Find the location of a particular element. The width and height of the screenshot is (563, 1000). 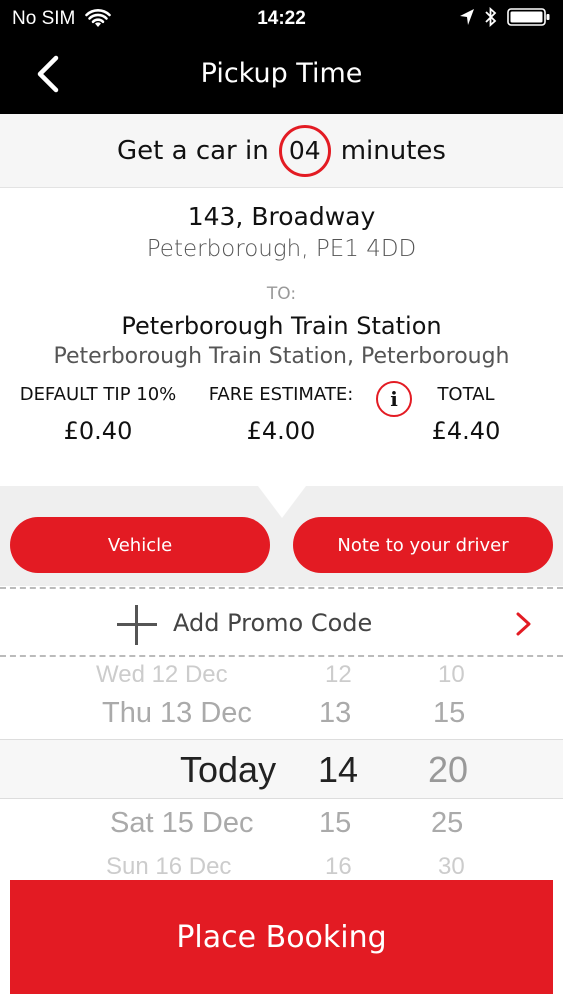

estimate-label: FARE ESTIMATE: is located at coordinates (281, 394).